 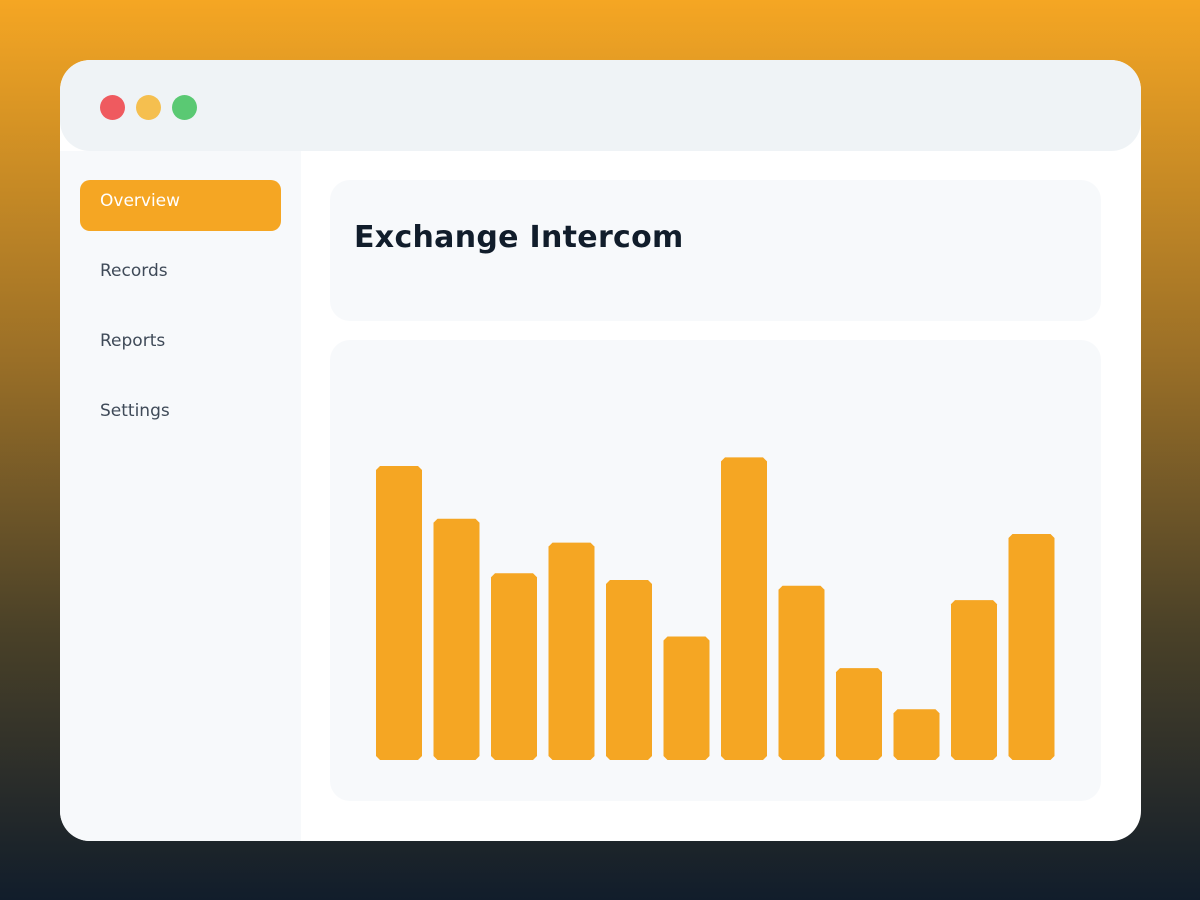 What do you see at coordinates (135, 411) in the screenshot?
I see `sidebar-item-label: Settings` at bounding box center [135, 411].